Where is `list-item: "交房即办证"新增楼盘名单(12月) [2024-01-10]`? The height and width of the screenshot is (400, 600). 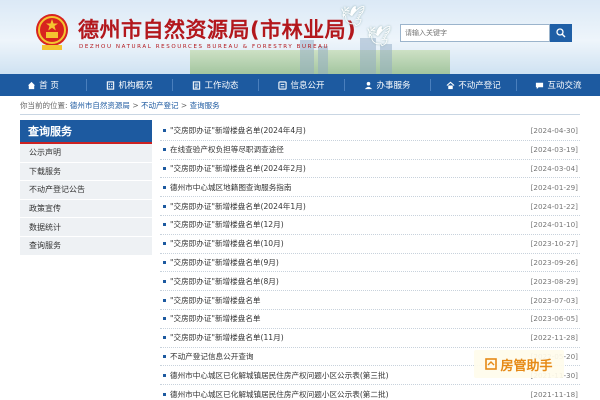 list-item: "交房即办证"新增楼盘名单(12月) [2024-01-10] is located at coordinates (370, 225).